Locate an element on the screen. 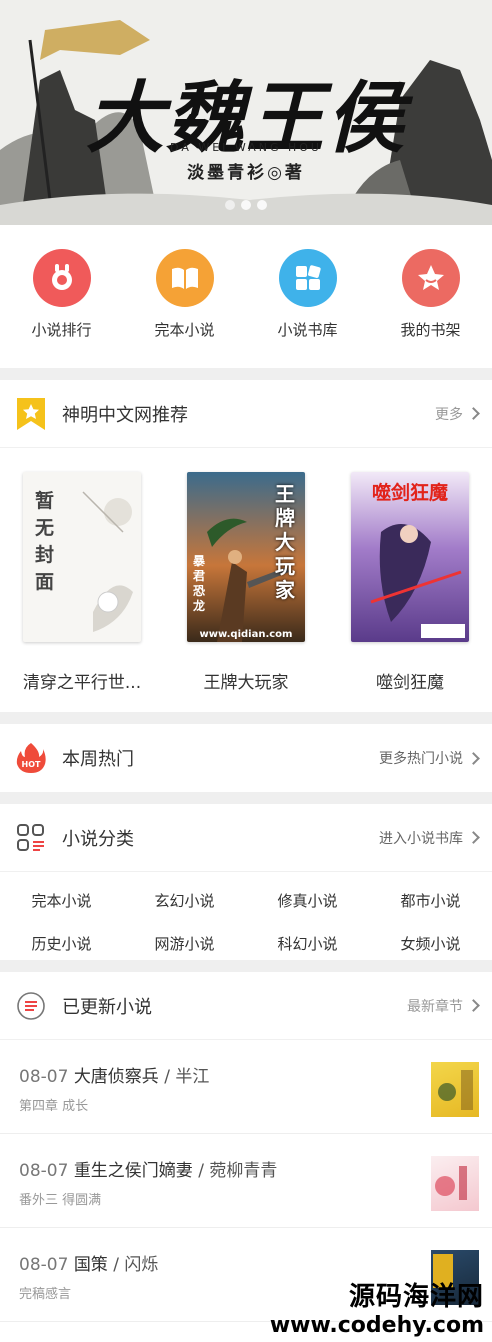 This screenshot has height=1342, width=492. list-circle-icon is located at coordinates (31, 1005).